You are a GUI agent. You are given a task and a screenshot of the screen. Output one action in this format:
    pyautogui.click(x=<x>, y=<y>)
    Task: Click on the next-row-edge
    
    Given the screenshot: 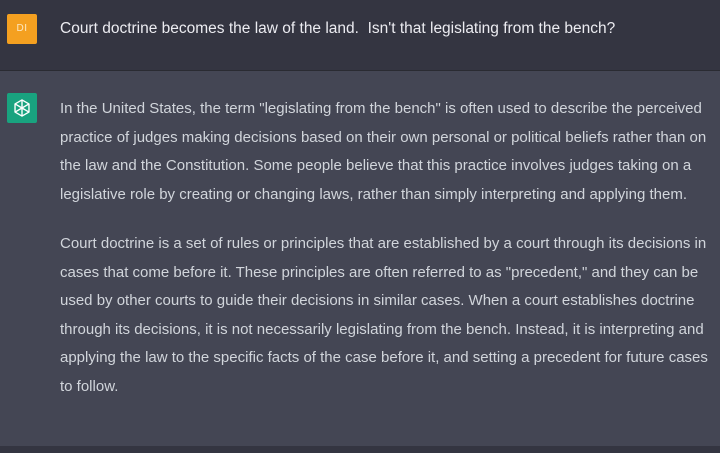 What is the action you would take?
    pyautogui.click(x=360, y=449)
    